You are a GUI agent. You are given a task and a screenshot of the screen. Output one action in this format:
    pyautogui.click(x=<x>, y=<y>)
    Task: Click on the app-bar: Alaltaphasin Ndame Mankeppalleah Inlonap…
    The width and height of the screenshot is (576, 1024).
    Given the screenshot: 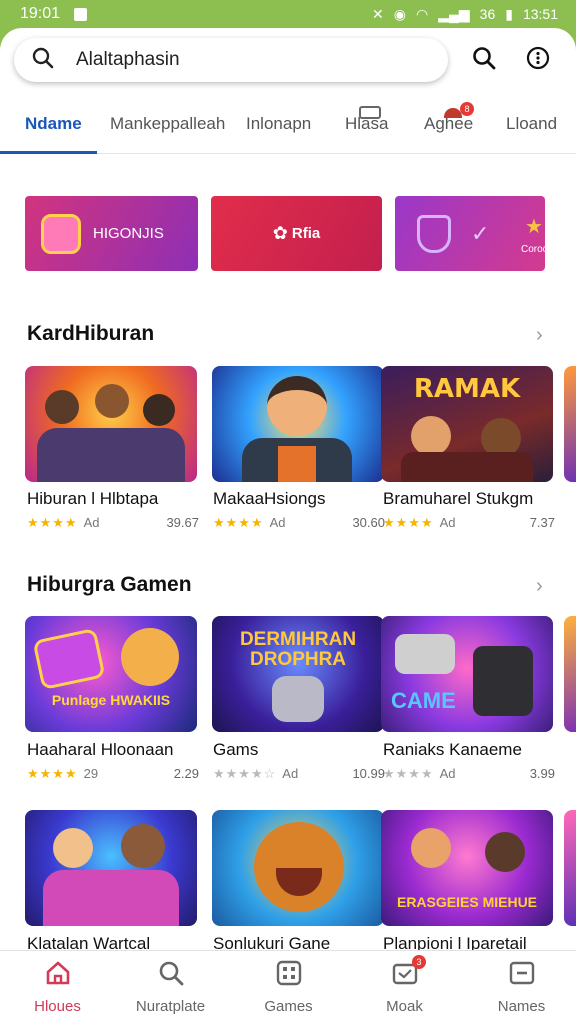 What is the action you would take?
    pyautogui.click(x=288, y=91)
    